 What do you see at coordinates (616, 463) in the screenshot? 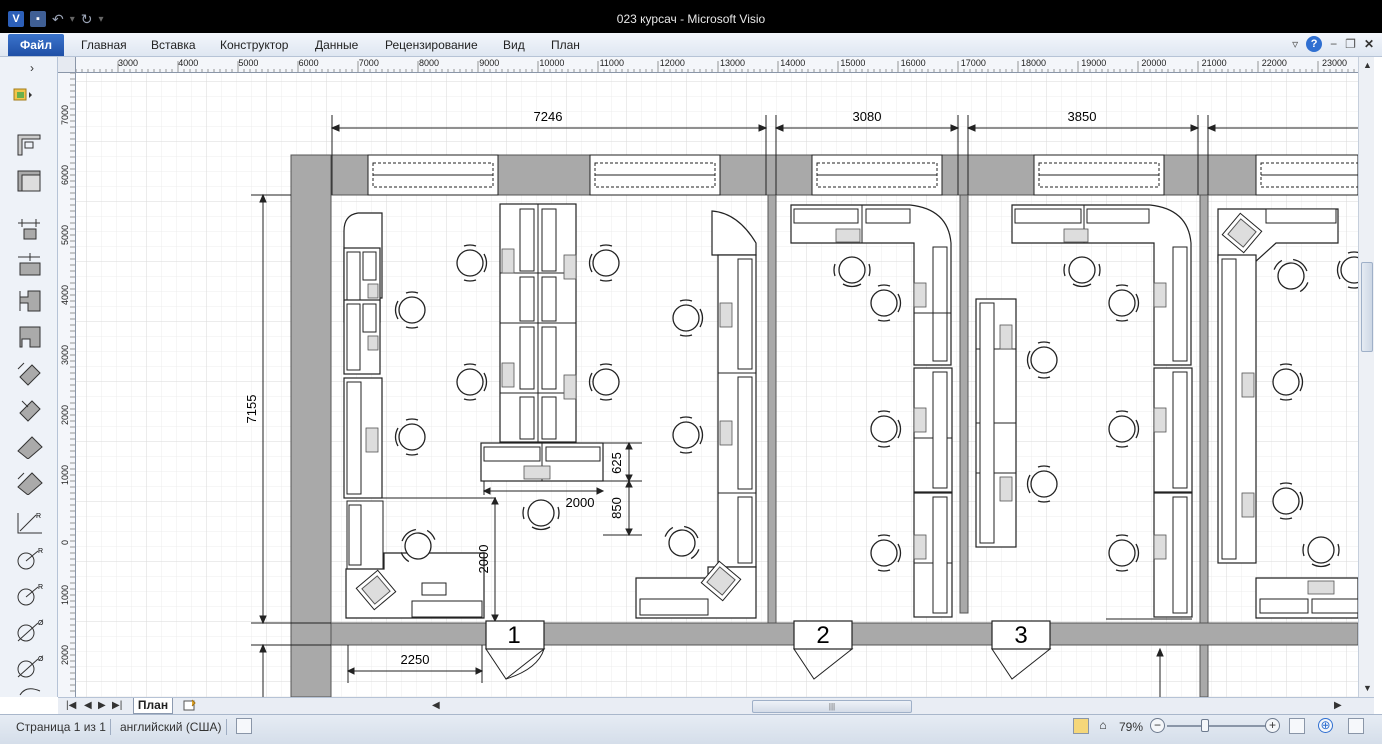
I see `dim-desk-depth: 625` at bounding box center [616, 463].